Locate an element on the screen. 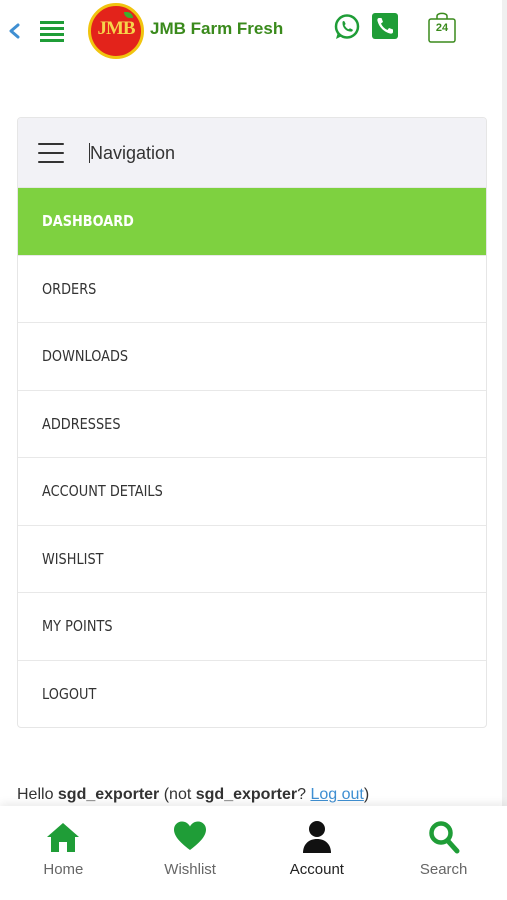 Image resolution: width=507 pixels, height=900 pixels. tab-home: Home is located at coordinates (63, 853).